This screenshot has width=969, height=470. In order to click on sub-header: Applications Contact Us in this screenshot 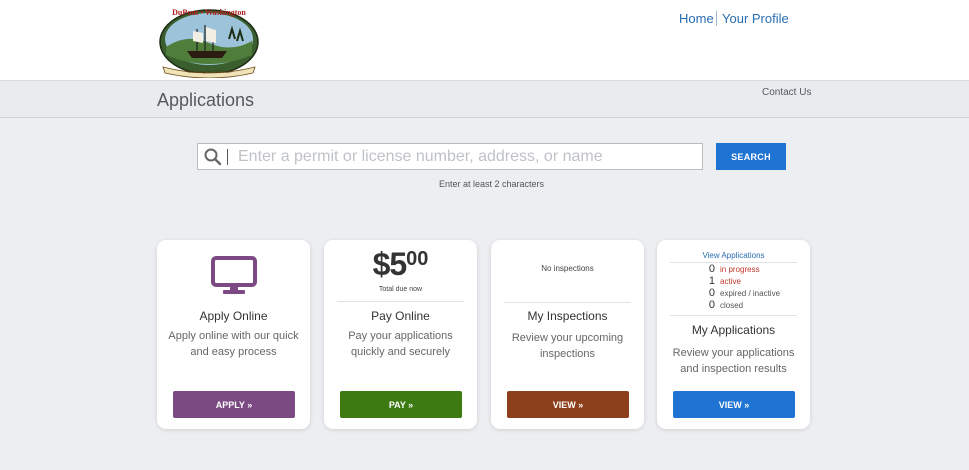, I will do `click(484, 99)`.